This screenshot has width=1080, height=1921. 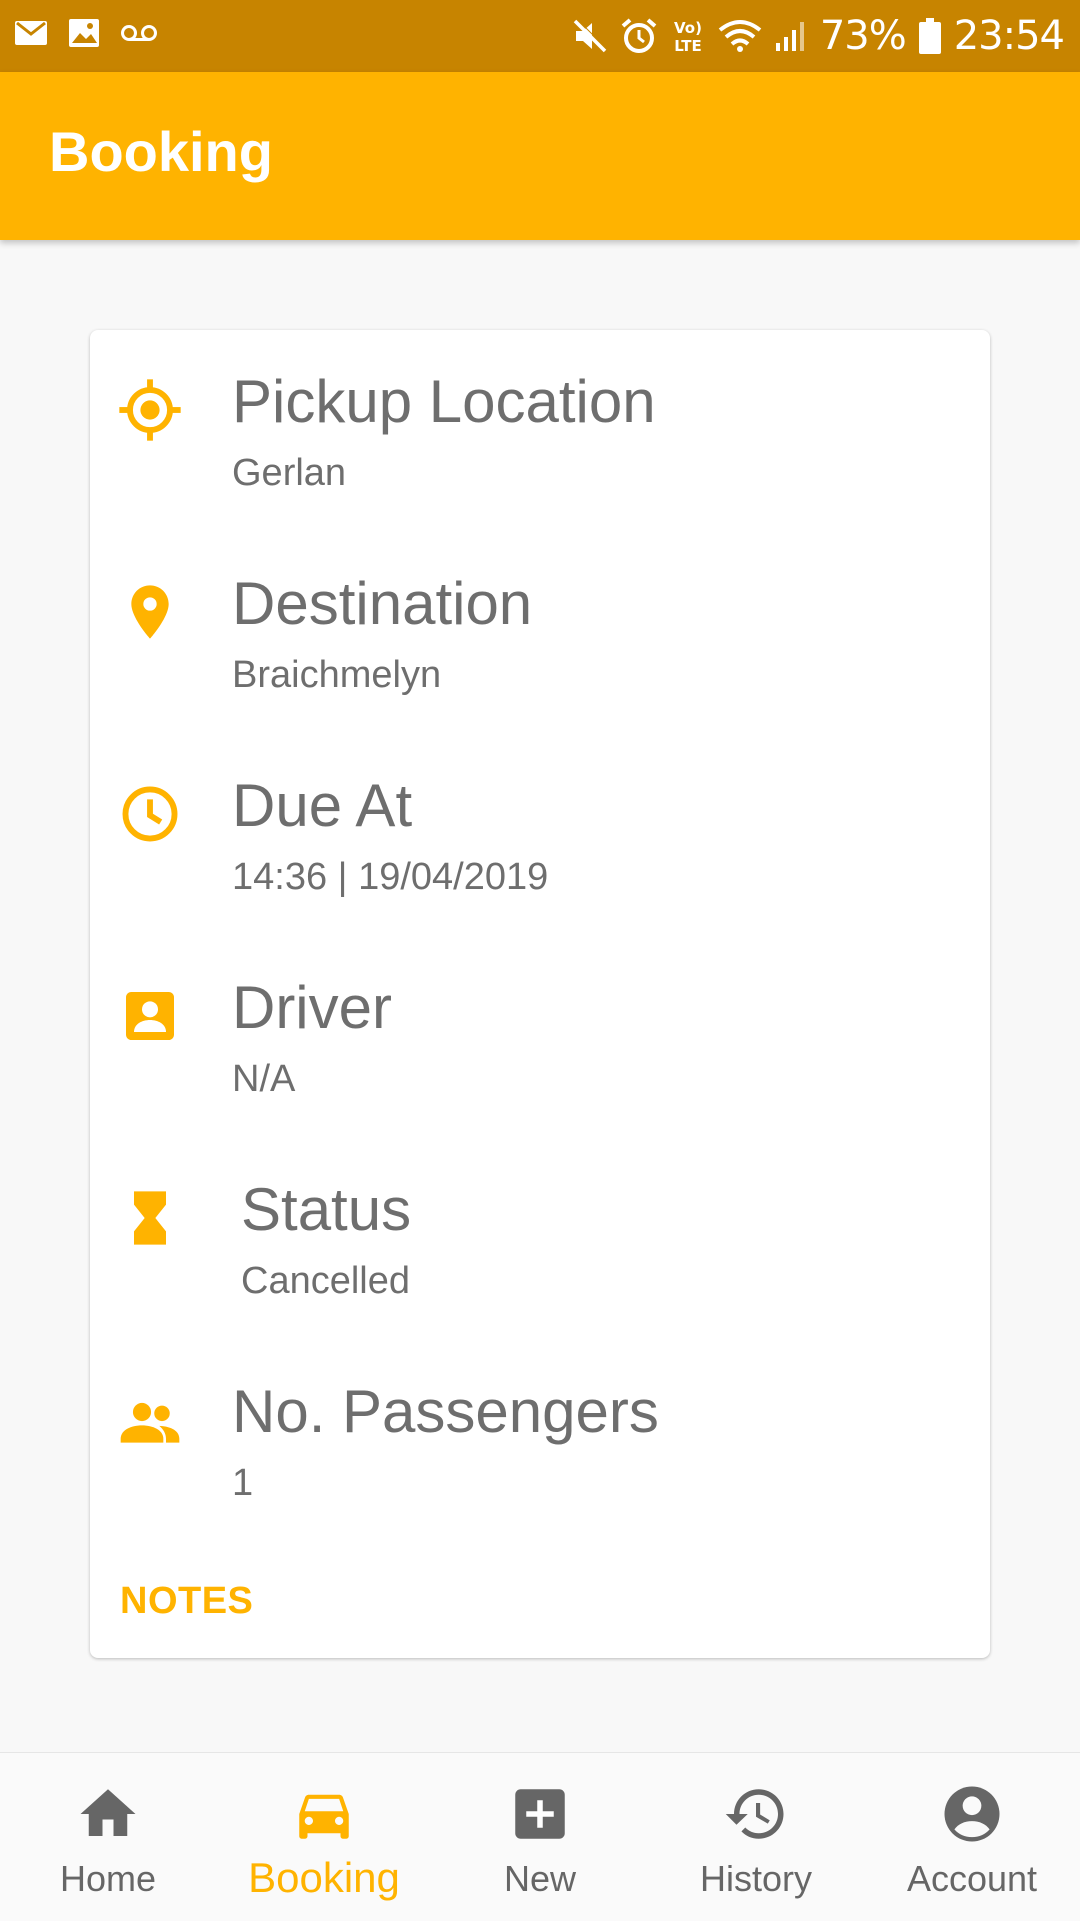 What do you see at coordinates (540, 1814) in the screenshot?
I see `add-box-icon` at bounding box center [540, 1814].